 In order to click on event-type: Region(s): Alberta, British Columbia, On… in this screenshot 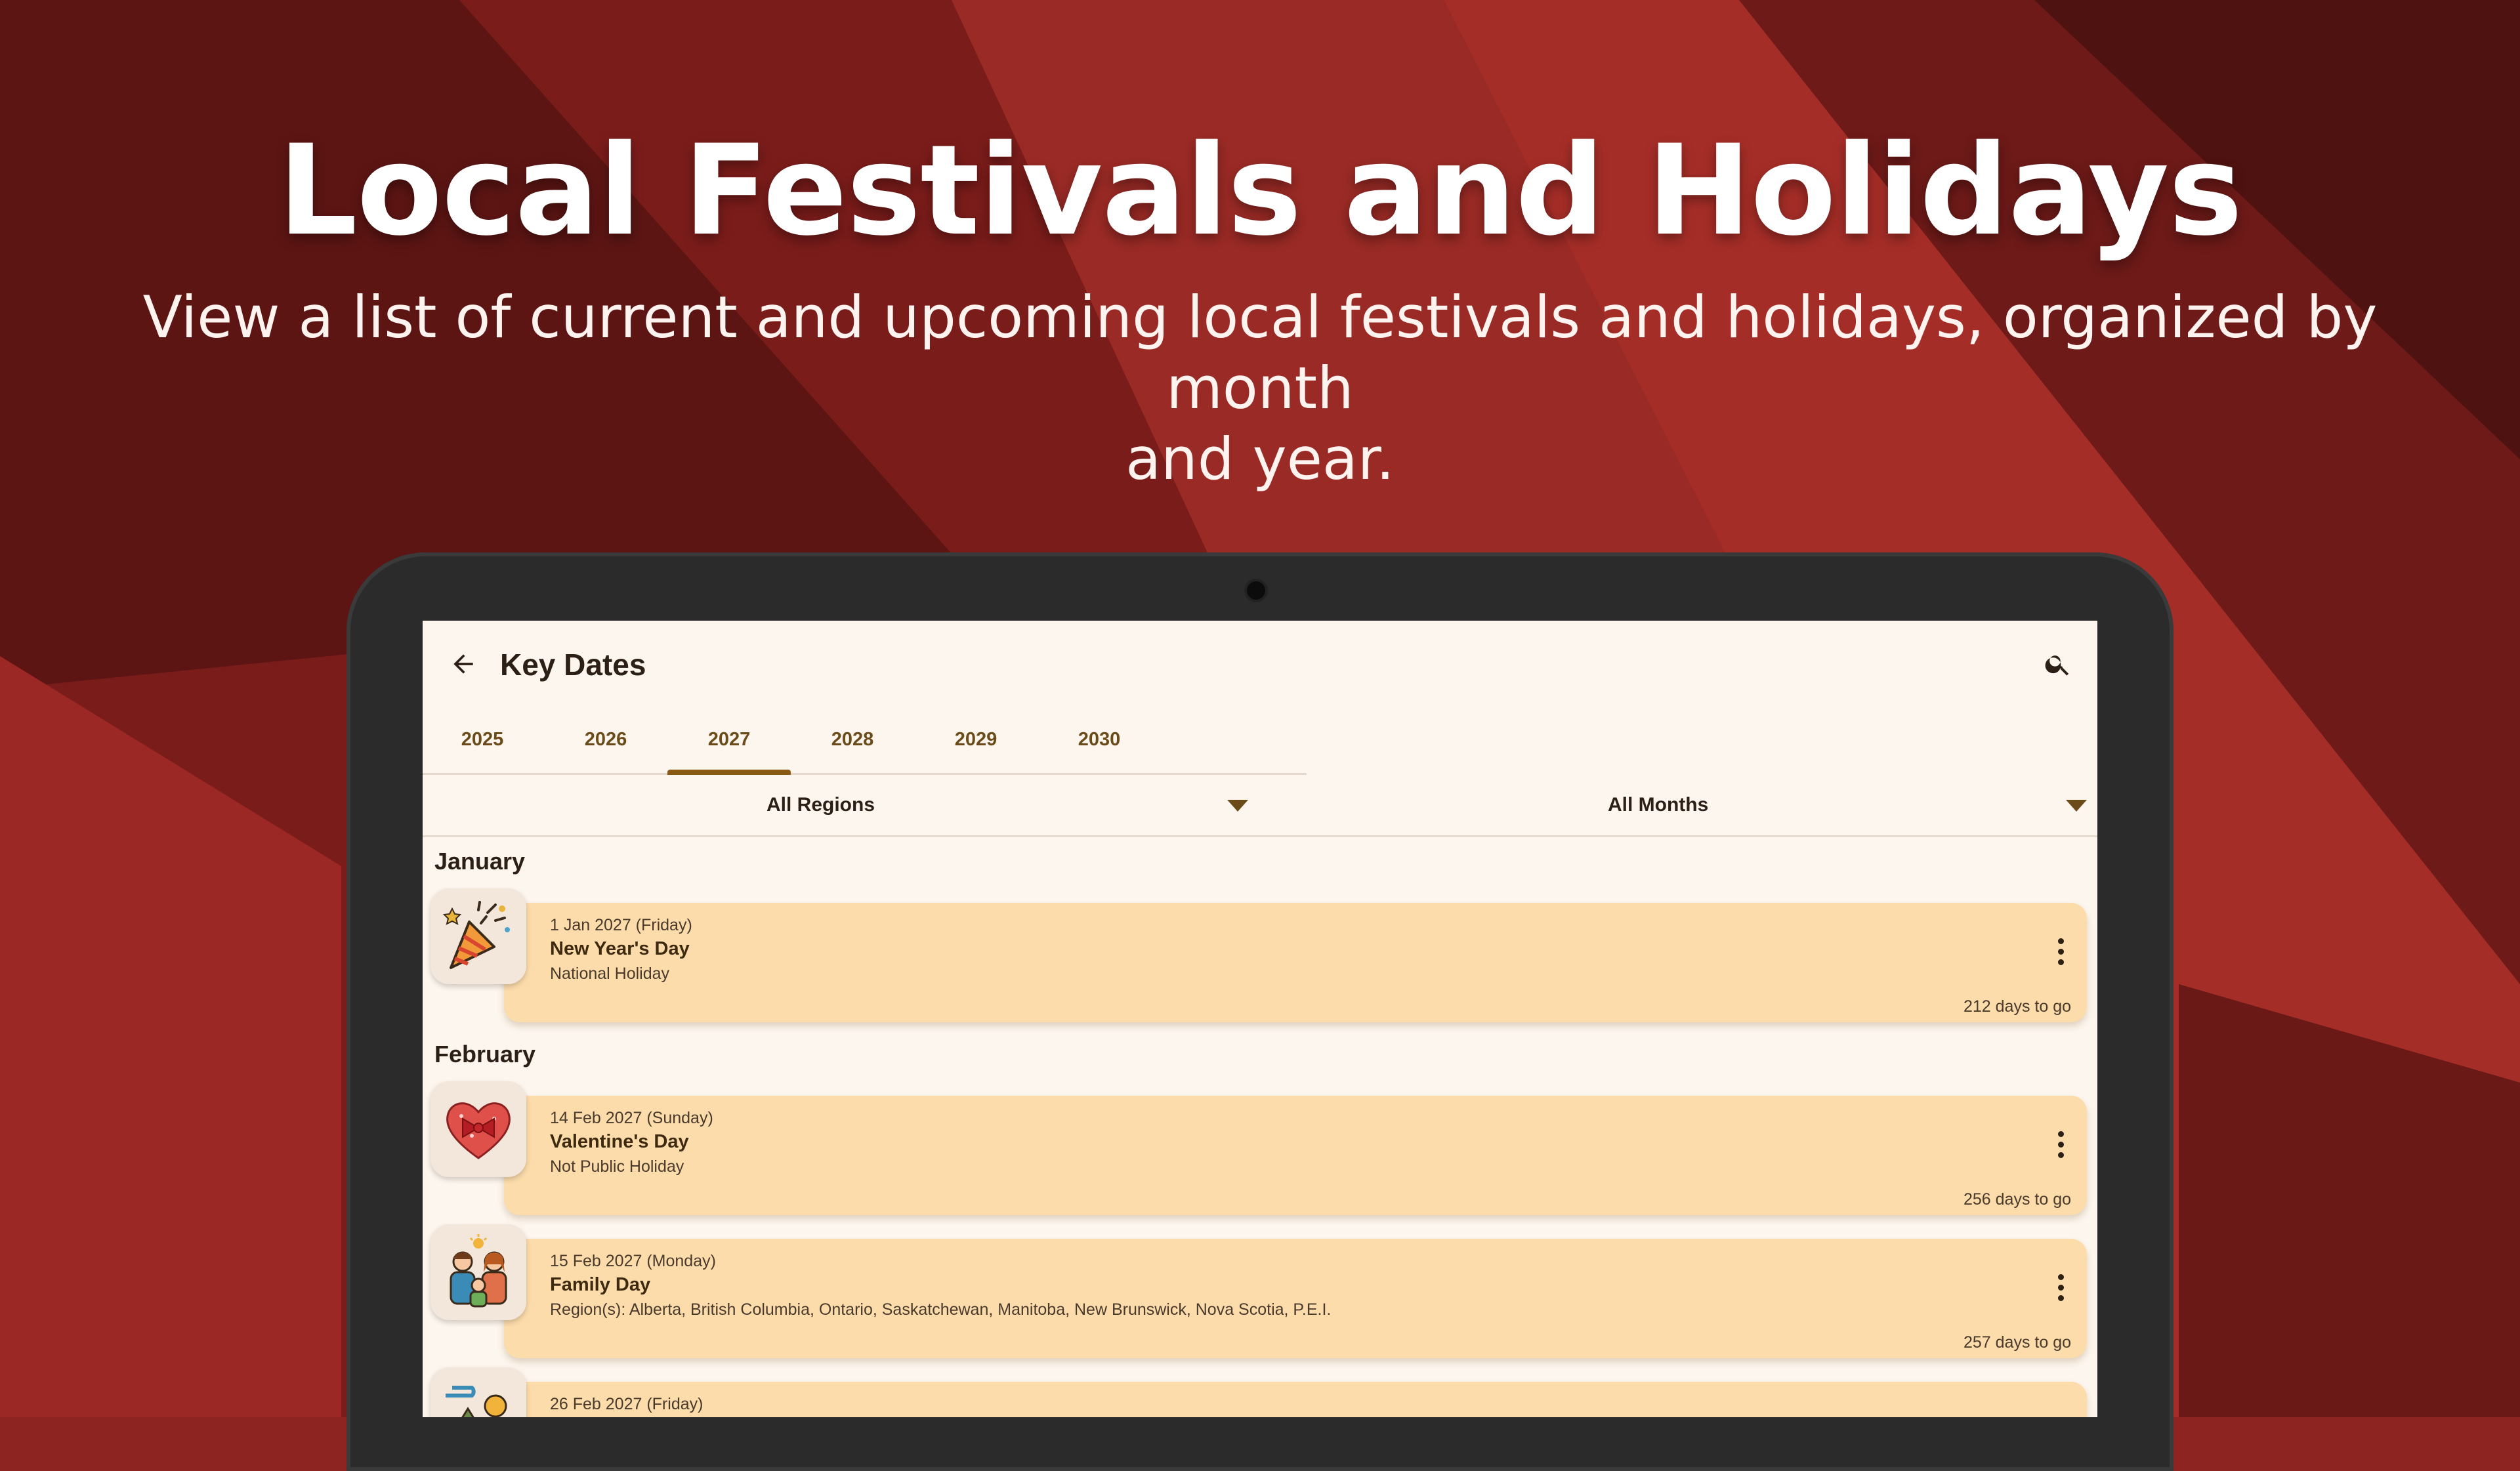, I will do `click(941, 1309)`.